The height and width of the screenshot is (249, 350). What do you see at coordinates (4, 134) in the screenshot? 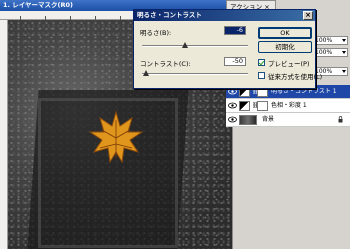
I see `vertical-ruler` at bounding box center [4, 134].